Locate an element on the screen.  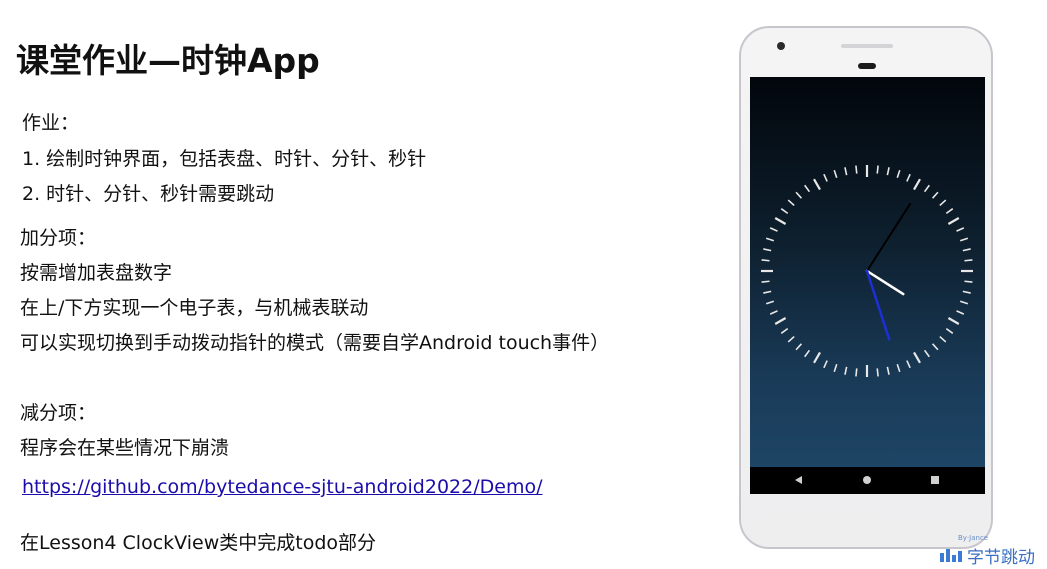
front-camera is located at coordinates (781, 46).